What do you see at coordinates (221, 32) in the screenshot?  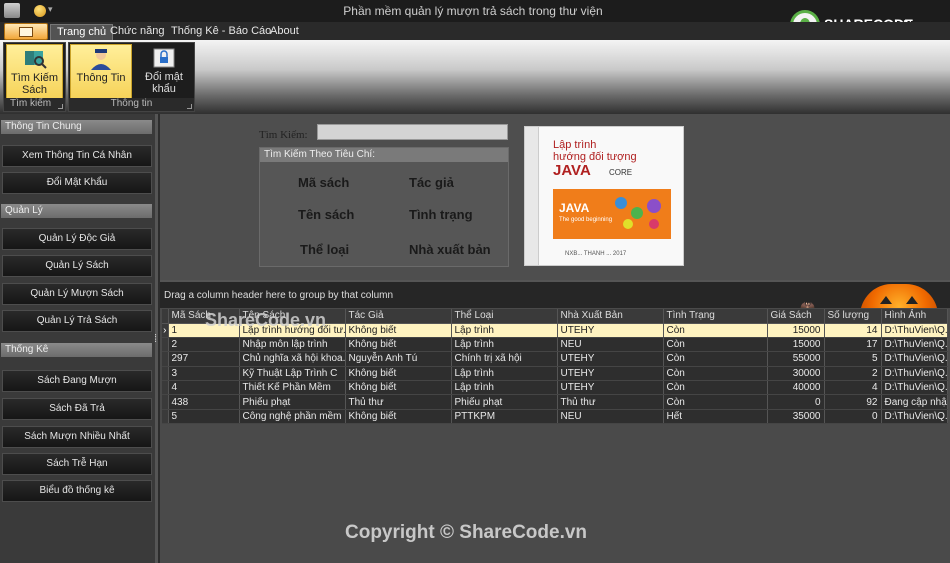 I see `tab-thong-ke-bao-cao: Thống Kê - Báo Cáo` at bounding box center [221, 32].